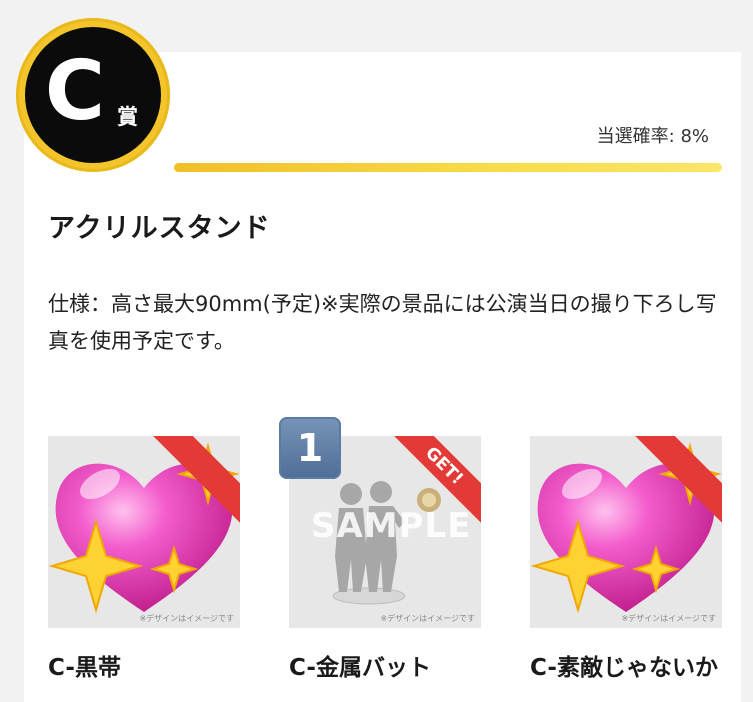  What do you see at coordinates (448, 167) in the screenshot?
I see `progress-line` at bounding box center [448, 167].